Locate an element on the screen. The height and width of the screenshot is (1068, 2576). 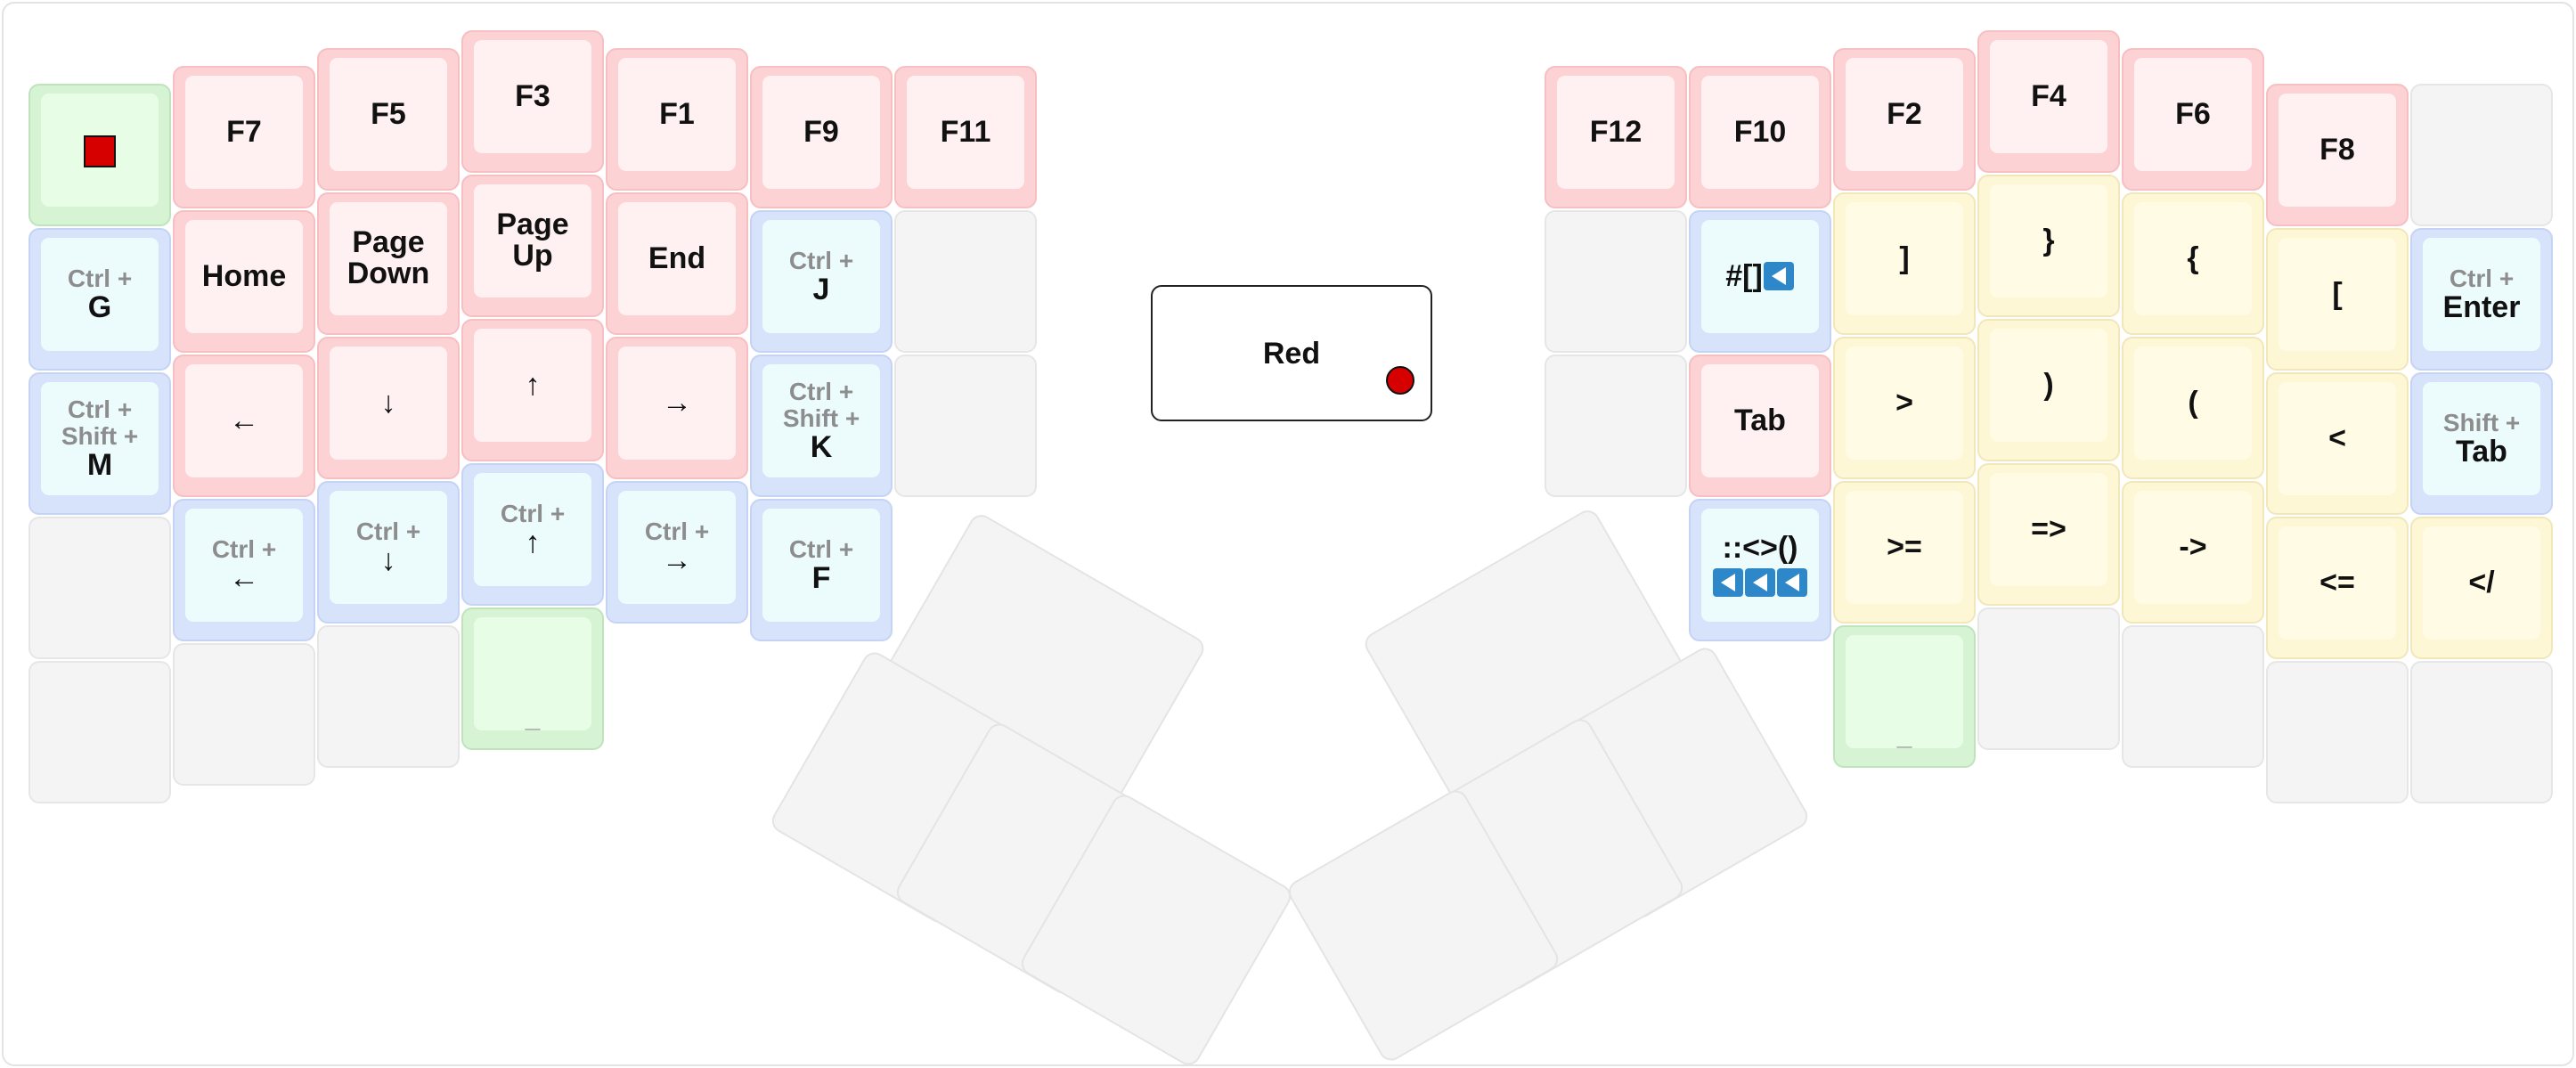
right-key-c3-r0: F4 is located at coordinates (2049, 101).